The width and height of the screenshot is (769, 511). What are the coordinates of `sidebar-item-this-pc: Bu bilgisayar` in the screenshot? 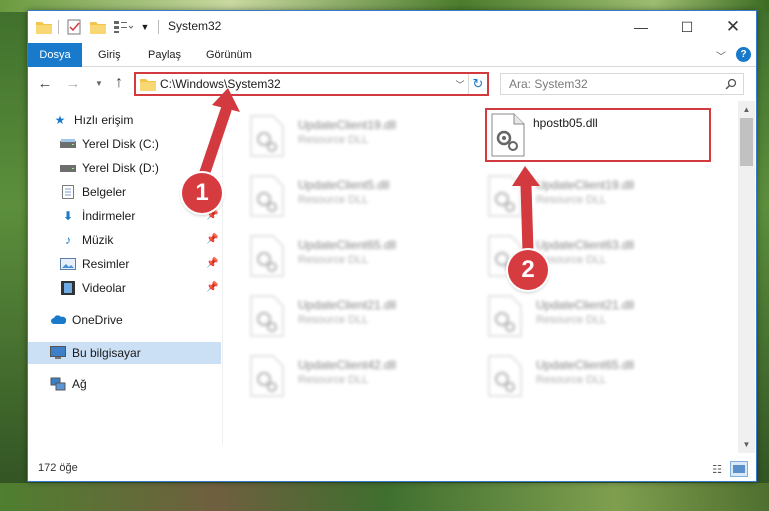 It's located at (124, 353).